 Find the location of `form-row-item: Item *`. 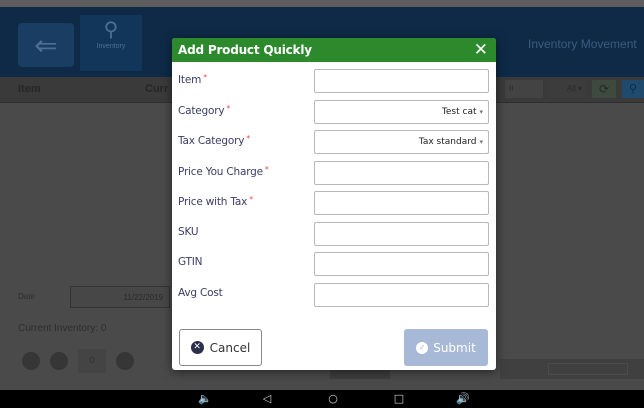

form-row-item: Item * is located at coordinates (334, 80).